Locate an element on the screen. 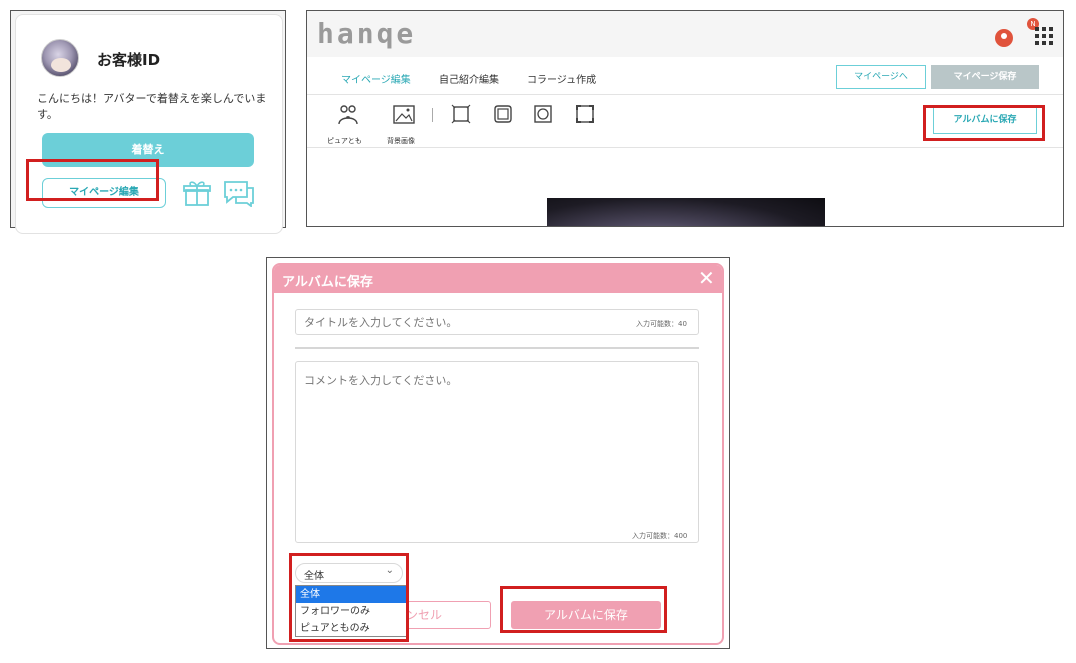 This screenshot has height=663, width=1076. pure-friends-icon is located at coordinates (348, 115).